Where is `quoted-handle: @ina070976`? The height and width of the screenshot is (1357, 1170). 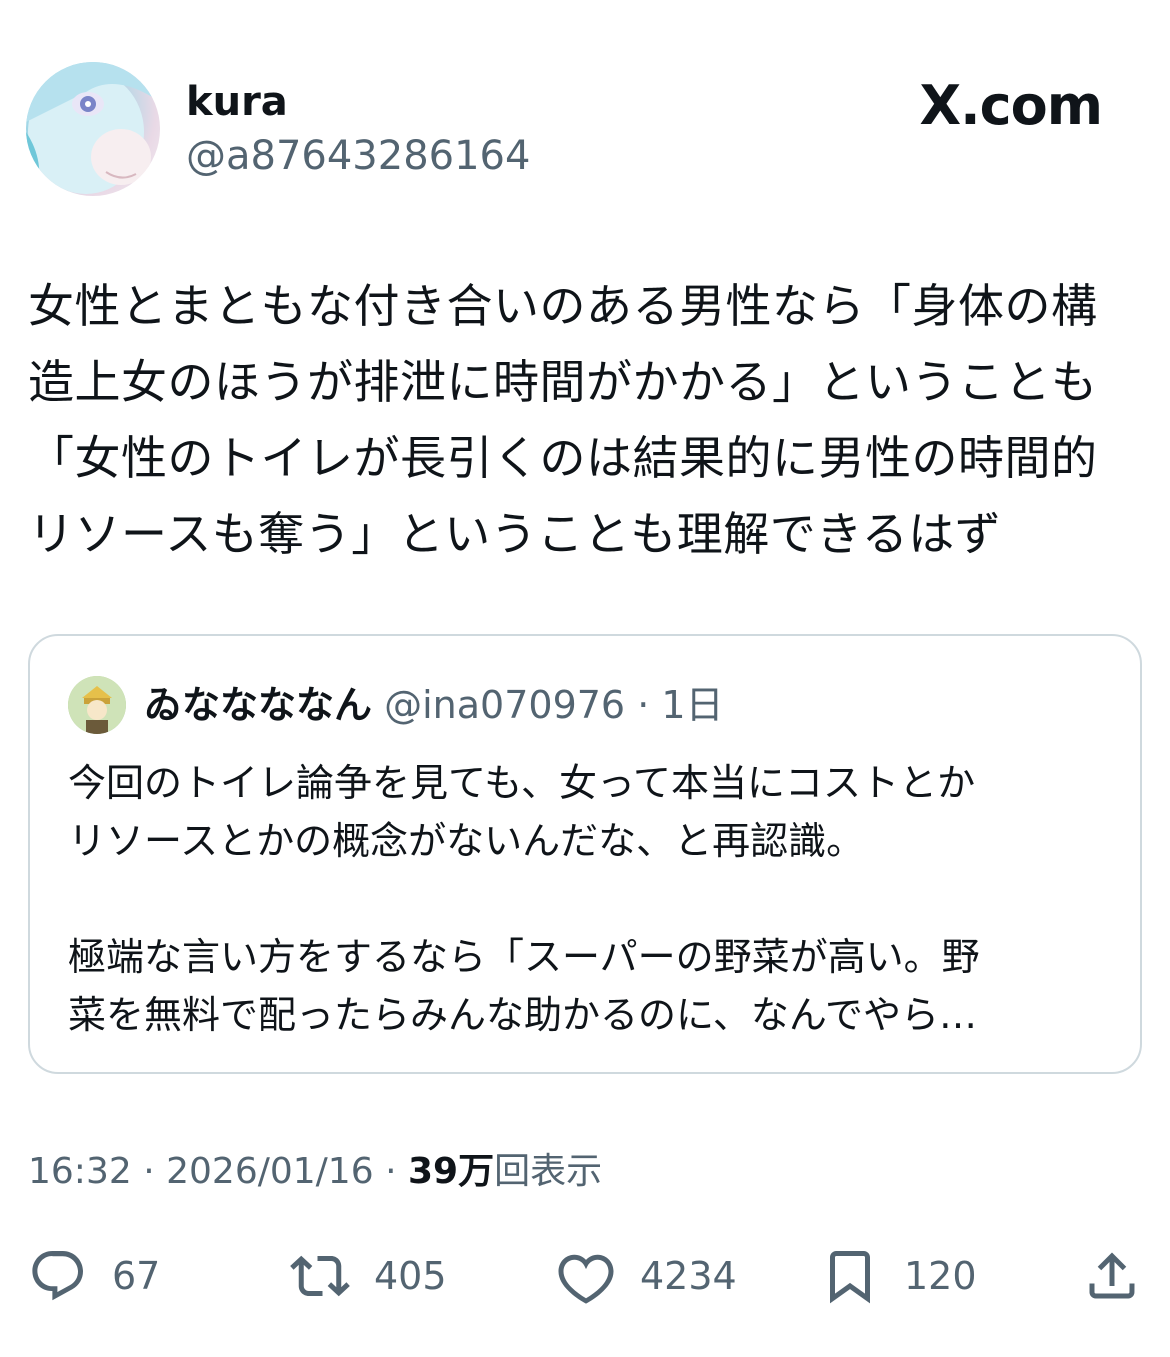 quoted-handle: @ina070976 is located at coordinates (504, 705).